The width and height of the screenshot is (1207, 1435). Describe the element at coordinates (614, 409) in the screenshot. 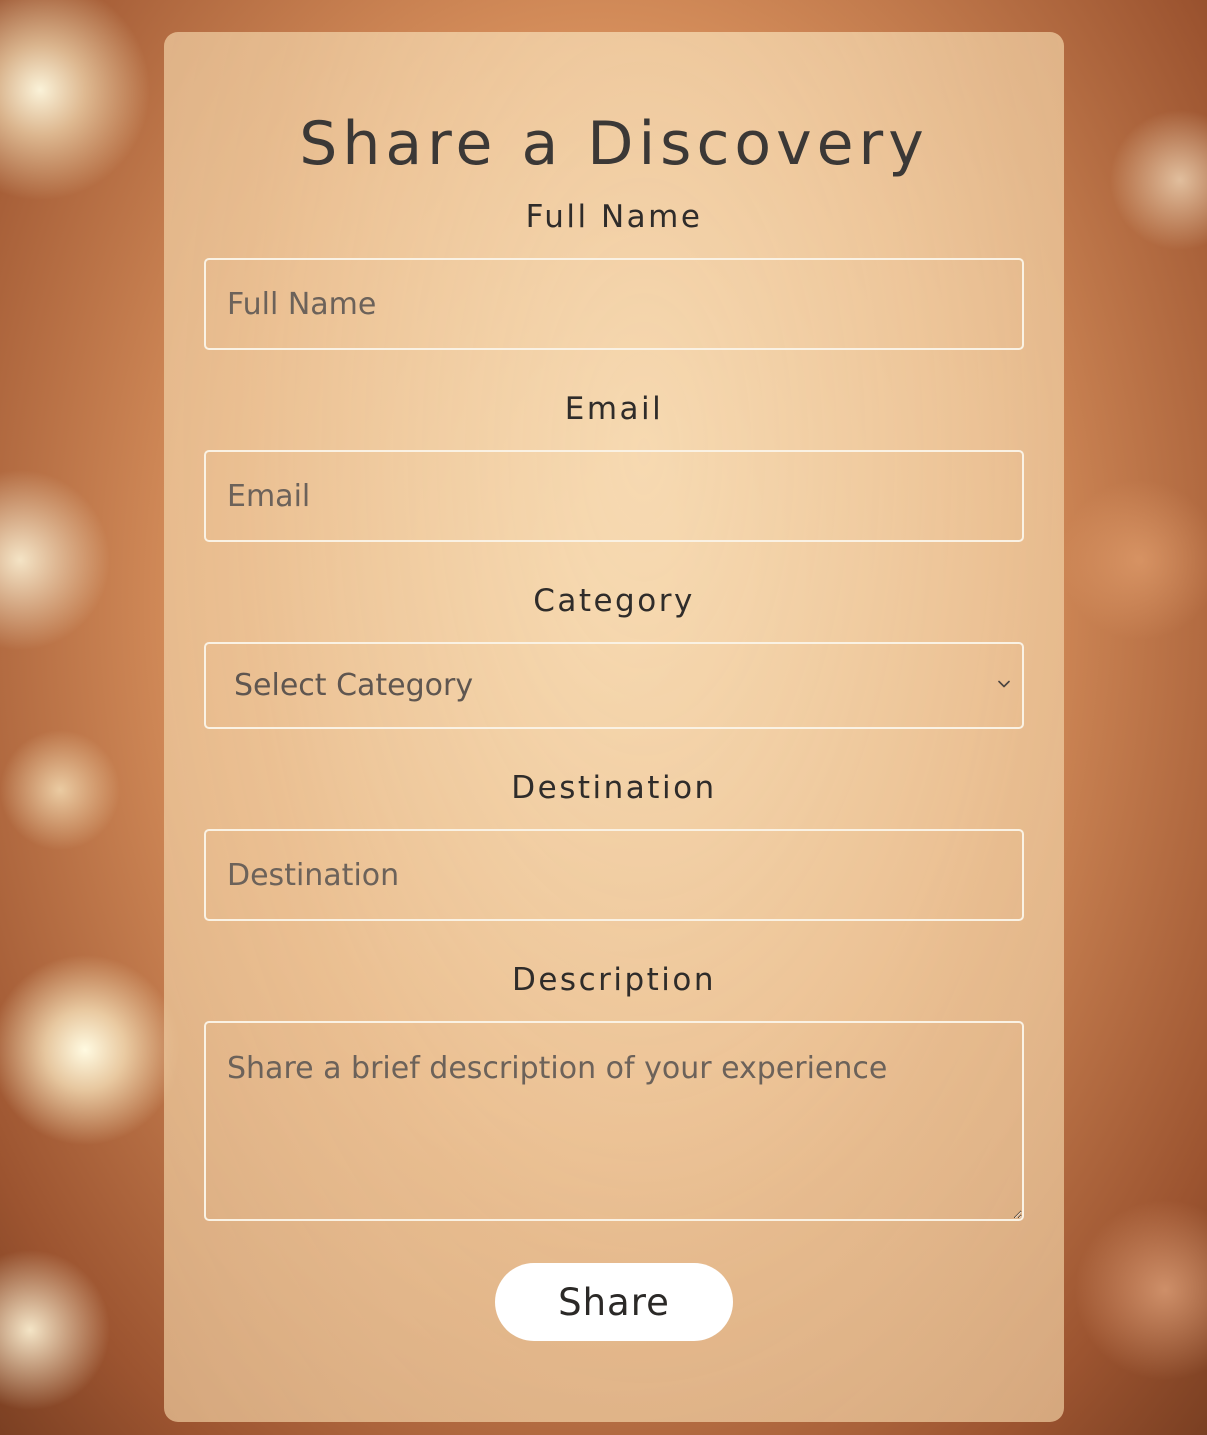

I see `email-label: Email` at that location.